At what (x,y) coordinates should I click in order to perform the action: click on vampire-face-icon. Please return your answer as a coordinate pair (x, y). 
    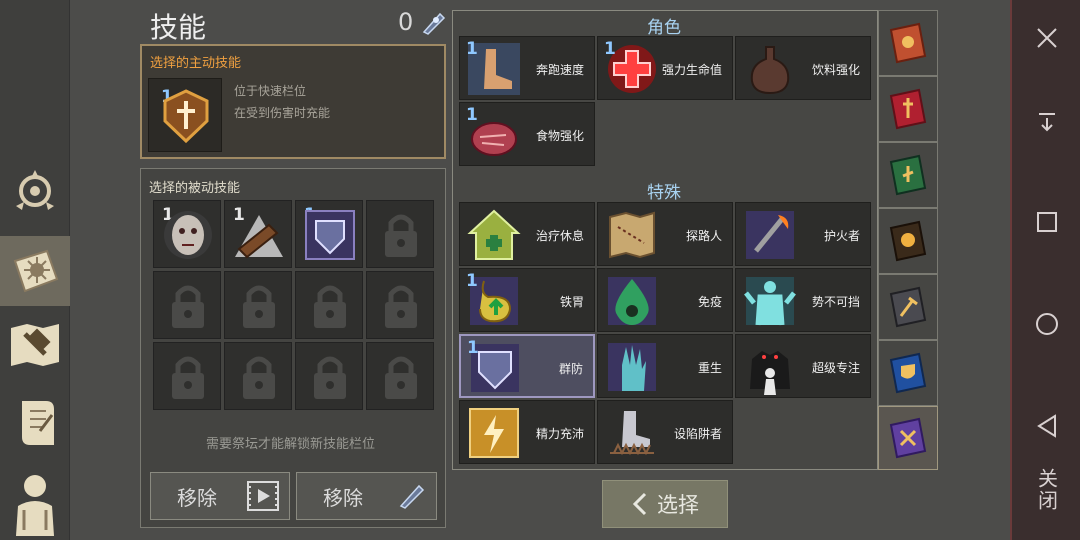
    Looking at the image, I should click on (188, 235).